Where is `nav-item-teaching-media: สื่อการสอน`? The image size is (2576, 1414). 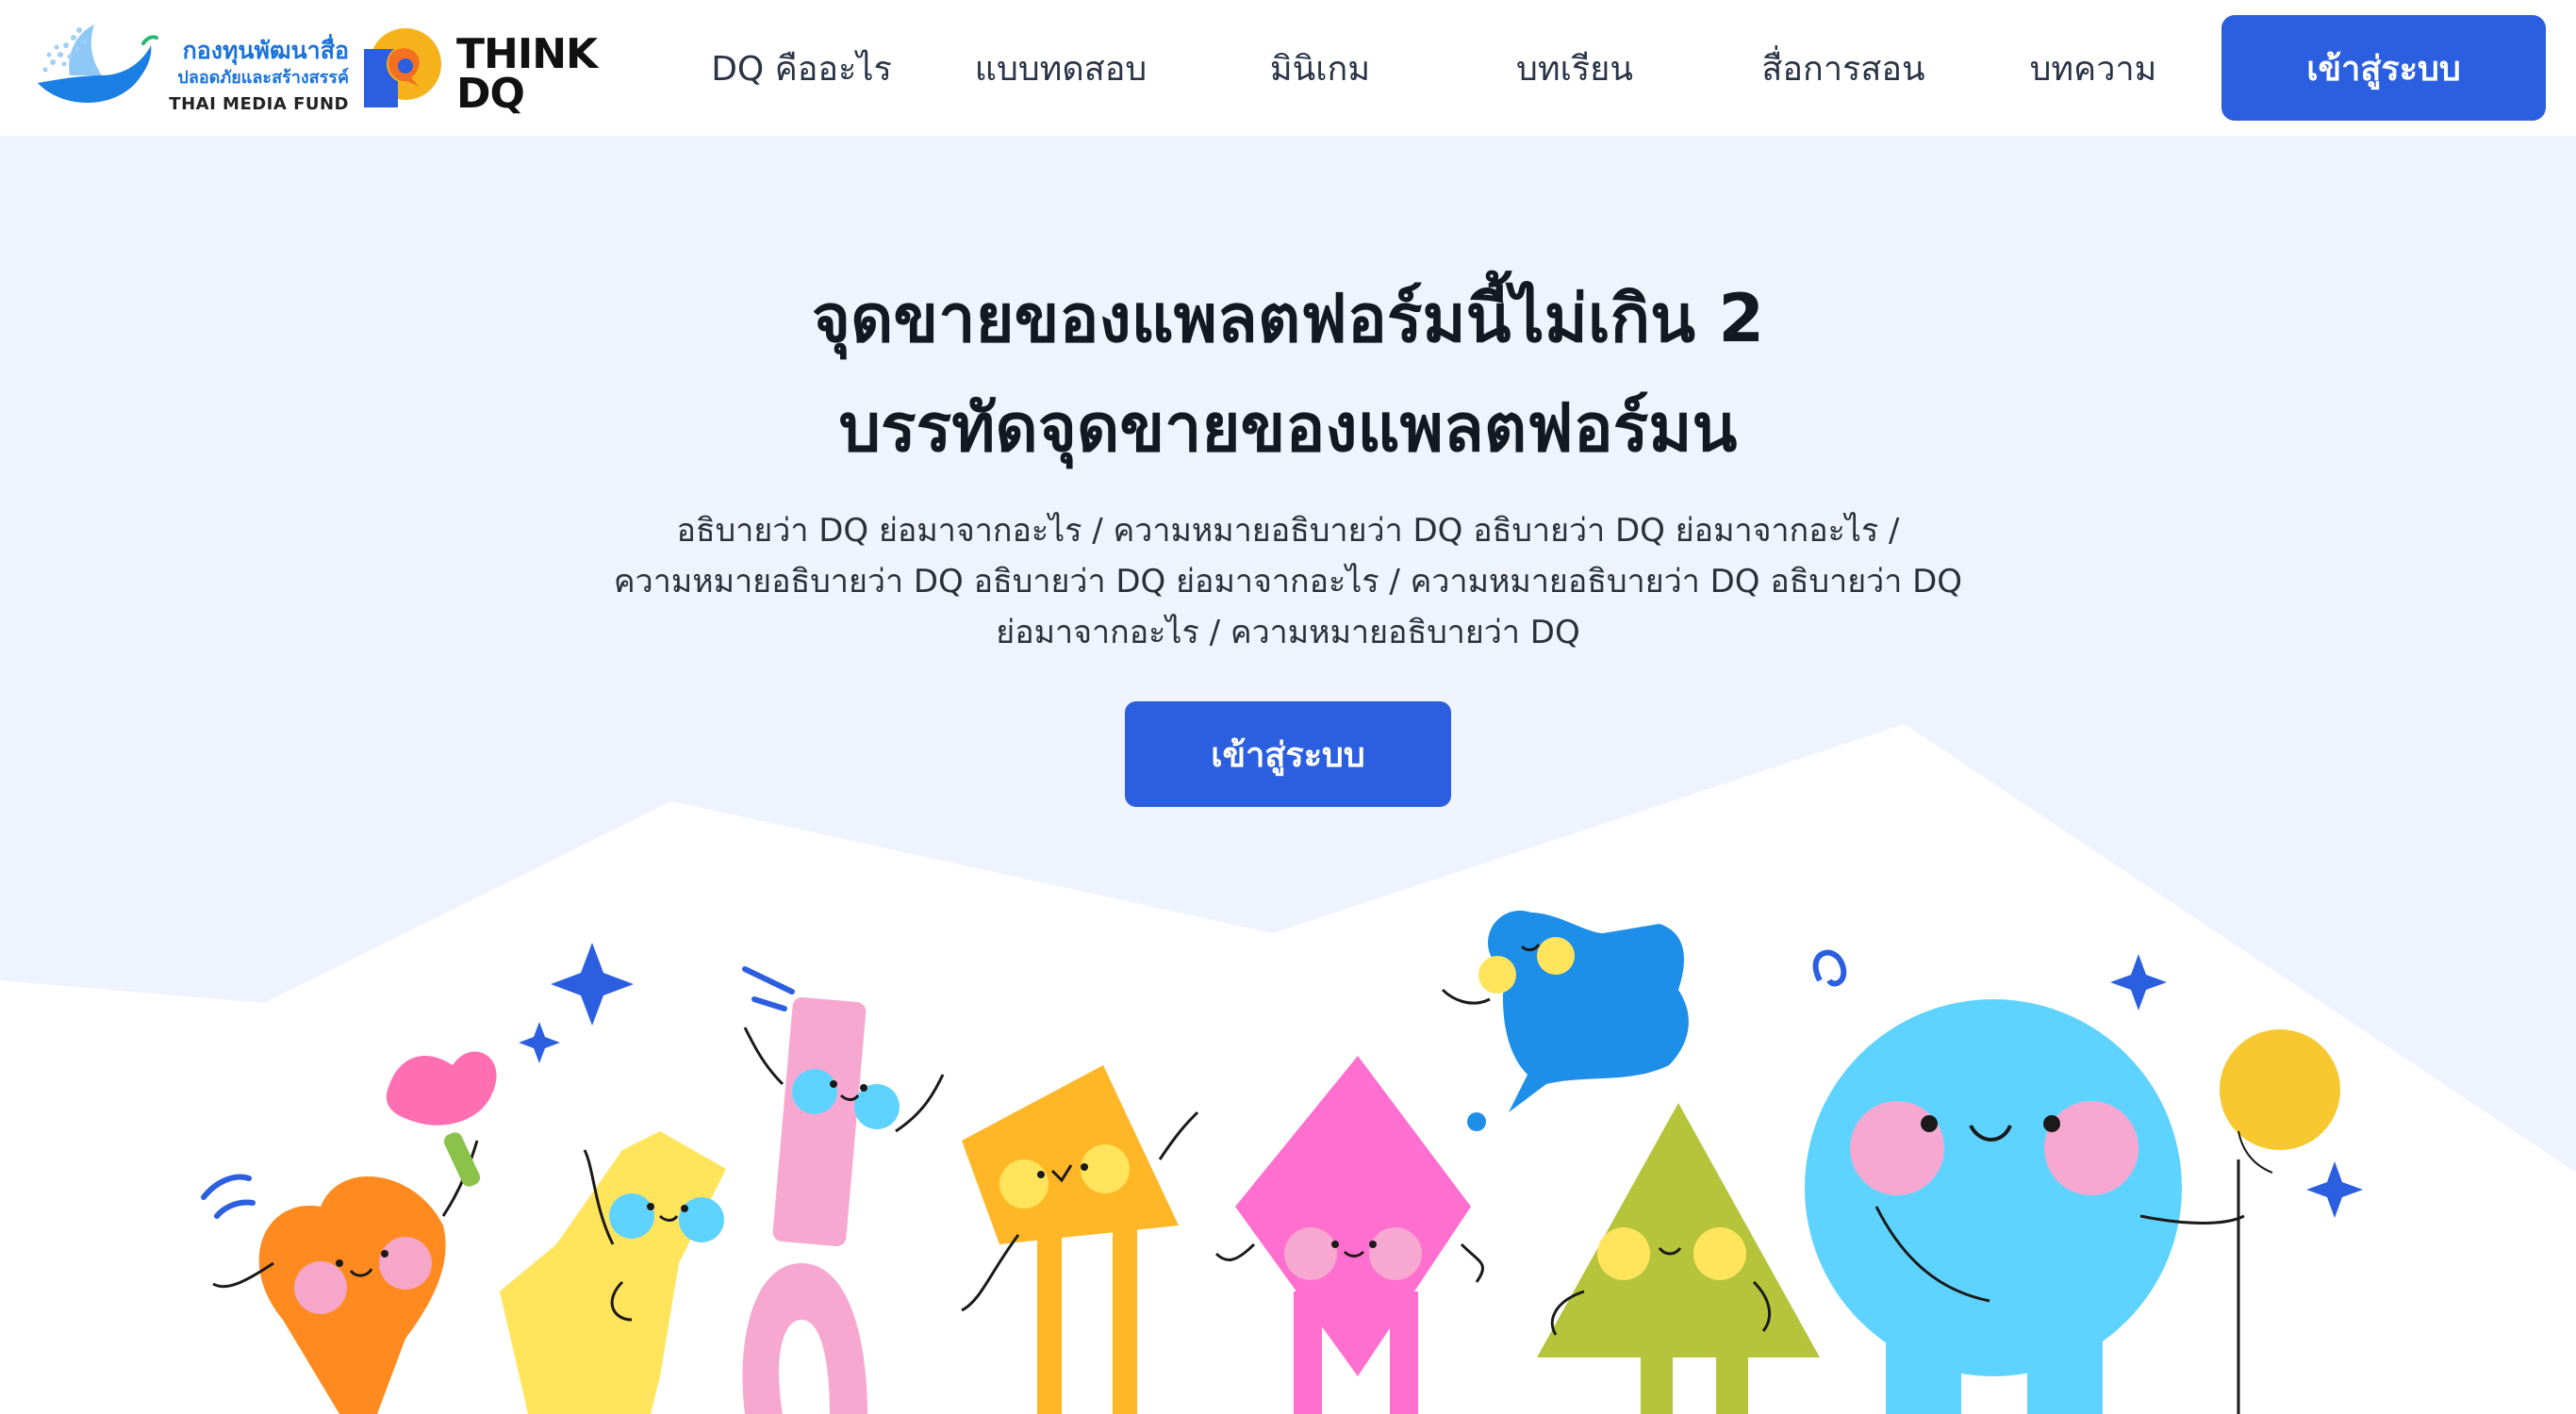 nav-item-teaching-media: สื่อการสอน is located at coordinates (1843, 68).